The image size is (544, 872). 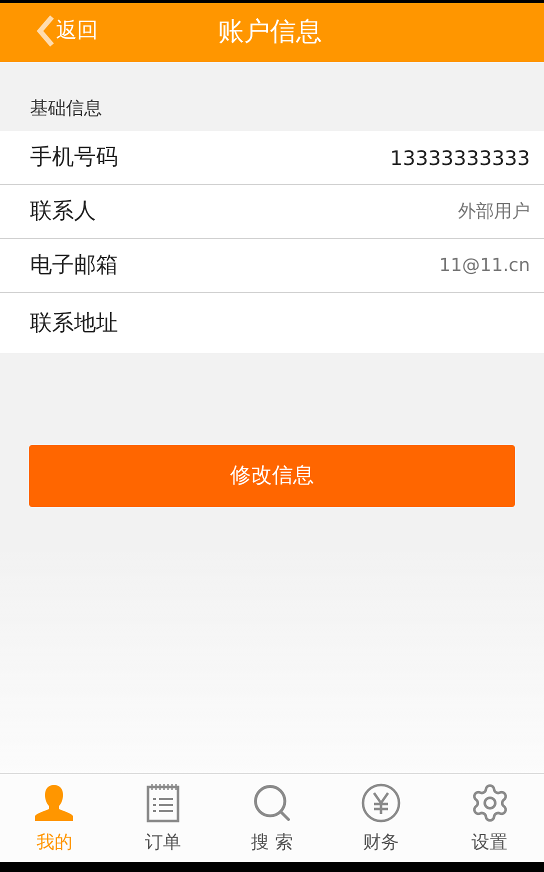 What do you see at coordinates (46, 31) in the screenshot?
I see `chevron-left-icon` at bounding box center [46, 31].